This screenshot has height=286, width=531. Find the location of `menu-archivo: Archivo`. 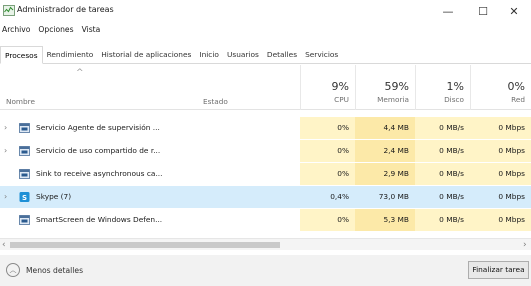

menu-archivo: Archivo is located at coordinates (17, 30).